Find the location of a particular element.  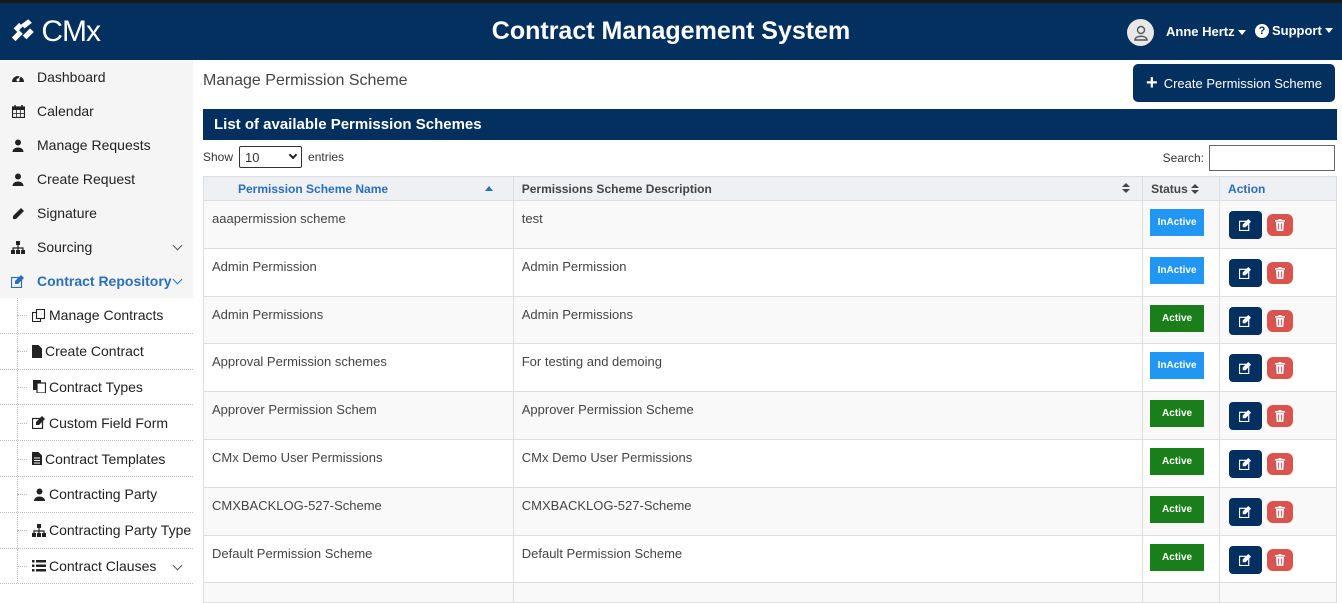

sidebar-subitem-label: Contract Clauses is located at coordinates (103, 565).